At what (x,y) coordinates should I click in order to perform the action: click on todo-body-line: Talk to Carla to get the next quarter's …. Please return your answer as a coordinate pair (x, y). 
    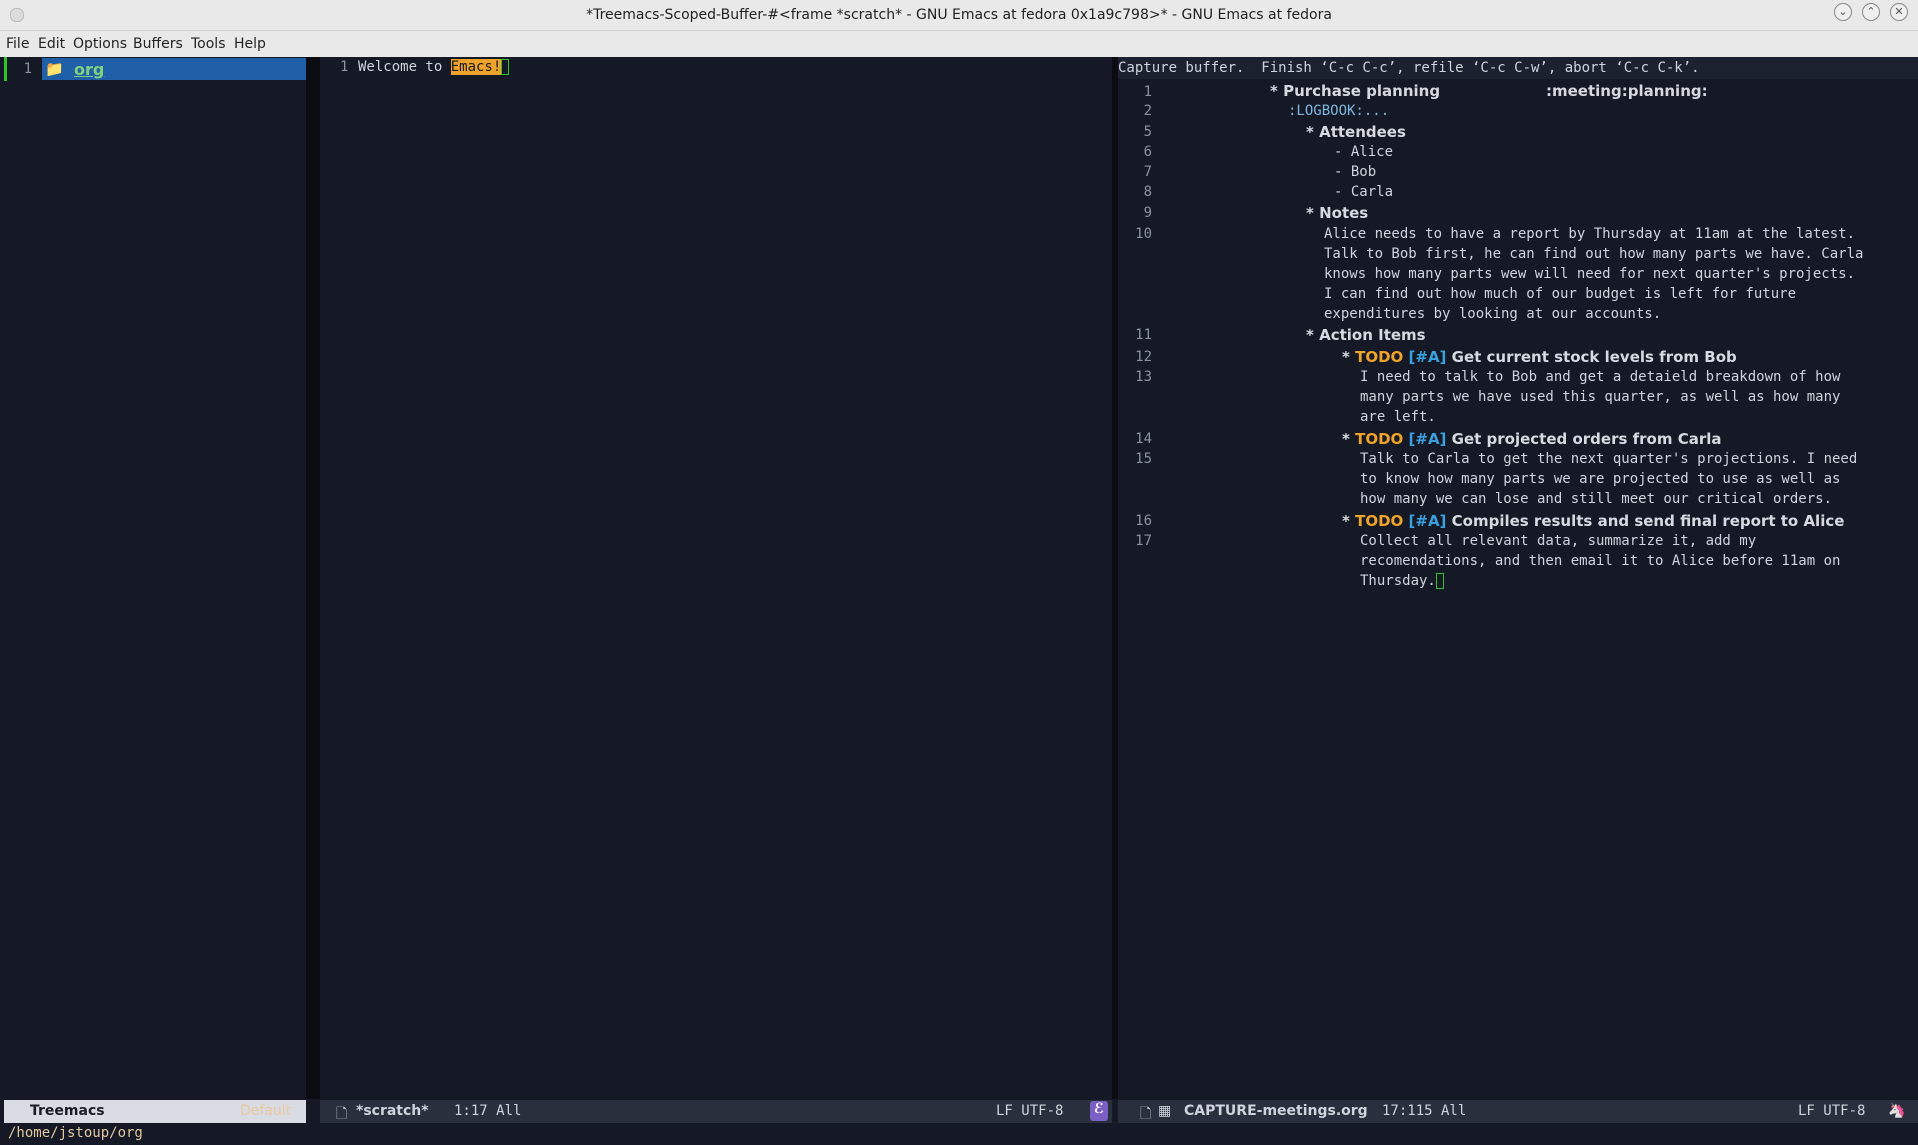
    Looking at the image, I should click on (1609, 459).